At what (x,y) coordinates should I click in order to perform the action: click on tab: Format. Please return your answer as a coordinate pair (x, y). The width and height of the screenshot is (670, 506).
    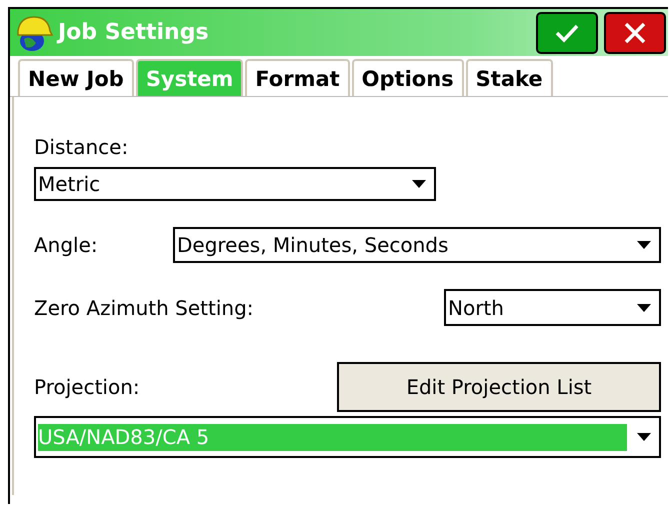
    Looking at the image, I should click on (297, 77).